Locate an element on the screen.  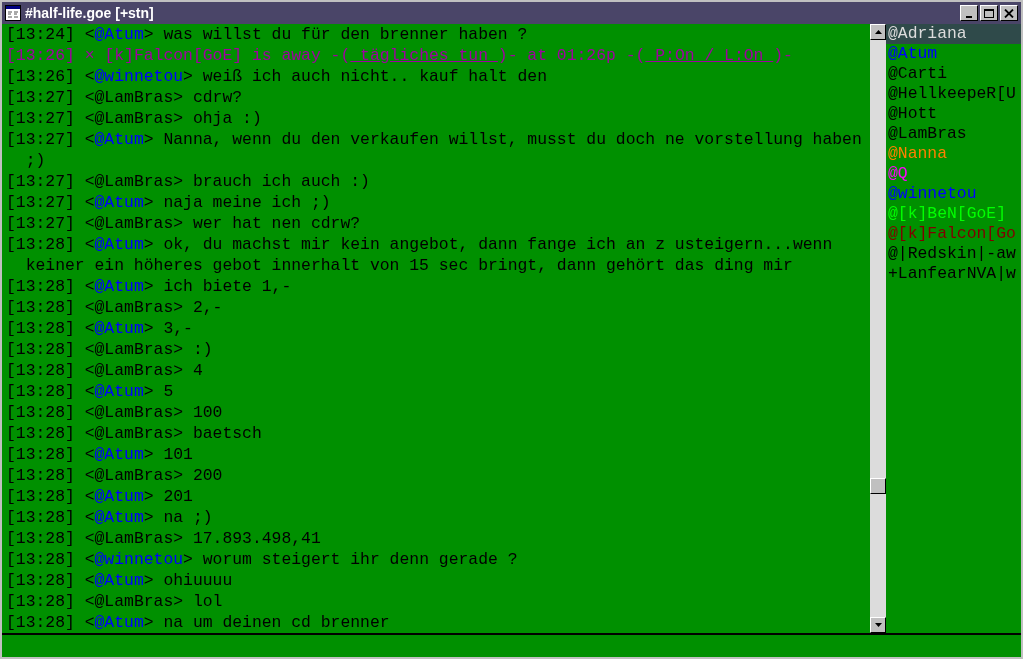
chat-message: [13:28] <@Atum> 101 is located at coordinates (100, 454).